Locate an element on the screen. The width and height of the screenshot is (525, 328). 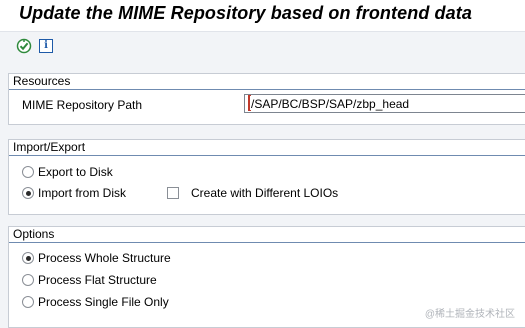
different-loios-option: Create with Different LOIOs is located at coordinates (252, 193).